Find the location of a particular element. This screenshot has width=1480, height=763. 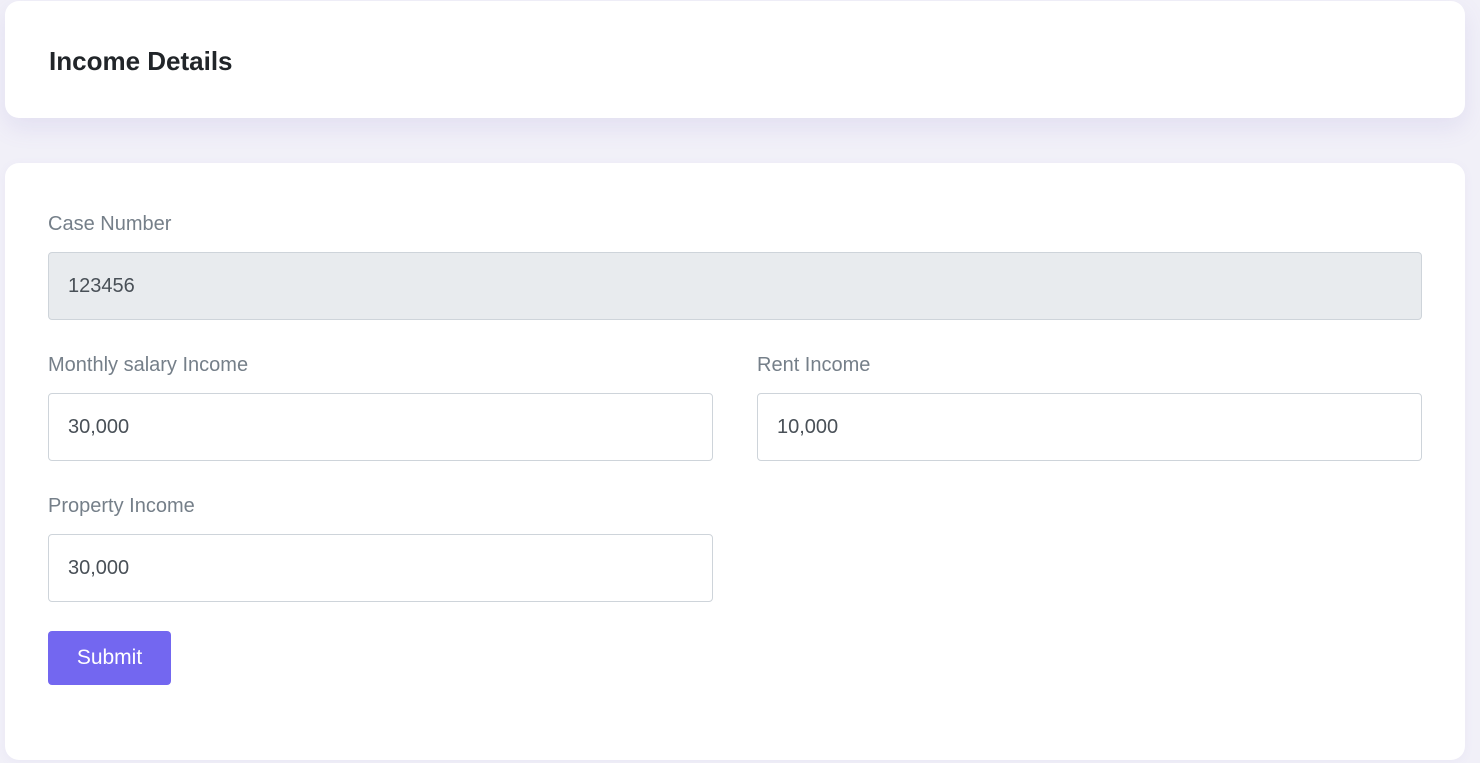

monthly-salary-field: Monthly salary Income is located at coordinates (380, 407).